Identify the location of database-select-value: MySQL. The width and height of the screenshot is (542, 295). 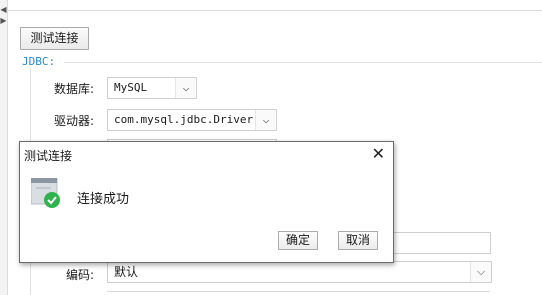
(131, 87).